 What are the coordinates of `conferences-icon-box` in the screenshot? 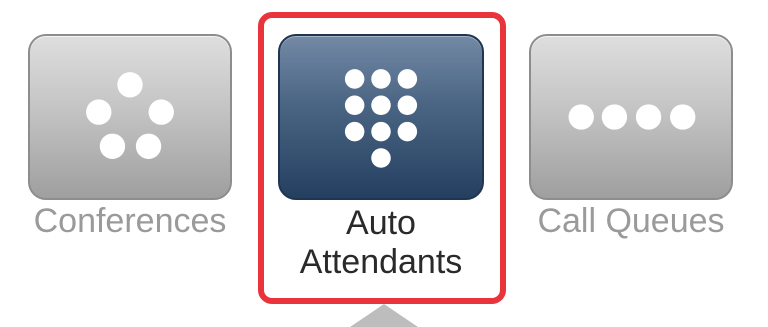 It's located at (130, 117).